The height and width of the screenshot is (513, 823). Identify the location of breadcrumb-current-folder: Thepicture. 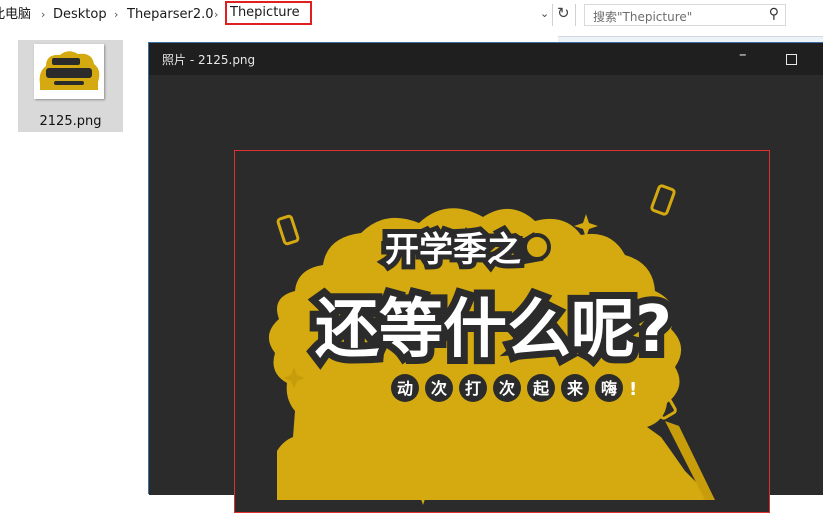
(268, 13).